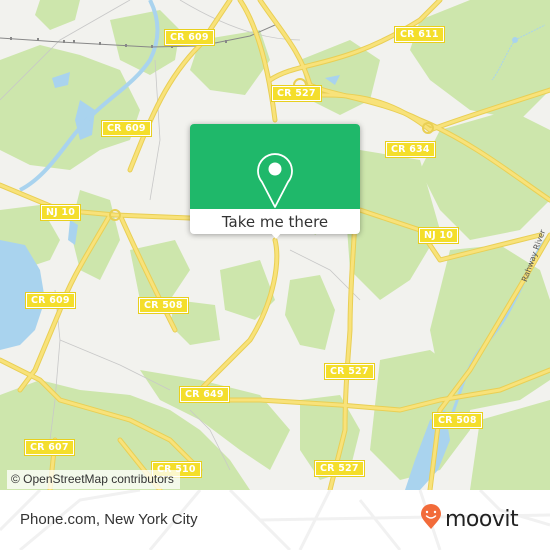 This screenshot has height=550, width=550. I want to click on map-attribution: © OpenStreetMap contributors, so click(93, 479).